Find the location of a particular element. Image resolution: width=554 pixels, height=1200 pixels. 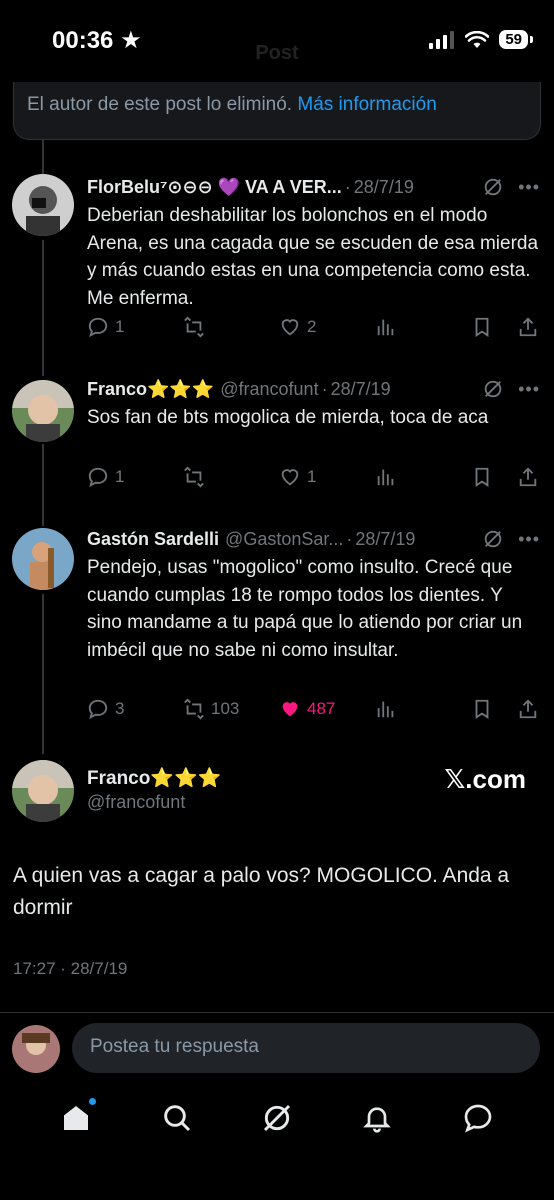

reply-author-name: Franco⭐⭐⭐ is located at coordinates (150, 389).